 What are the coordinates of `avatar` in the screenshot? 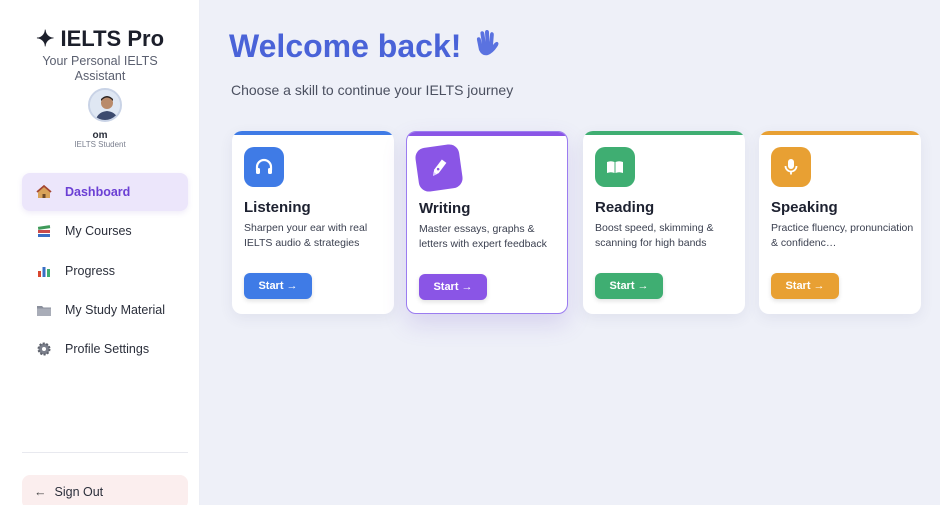 It's located at (105, 105).